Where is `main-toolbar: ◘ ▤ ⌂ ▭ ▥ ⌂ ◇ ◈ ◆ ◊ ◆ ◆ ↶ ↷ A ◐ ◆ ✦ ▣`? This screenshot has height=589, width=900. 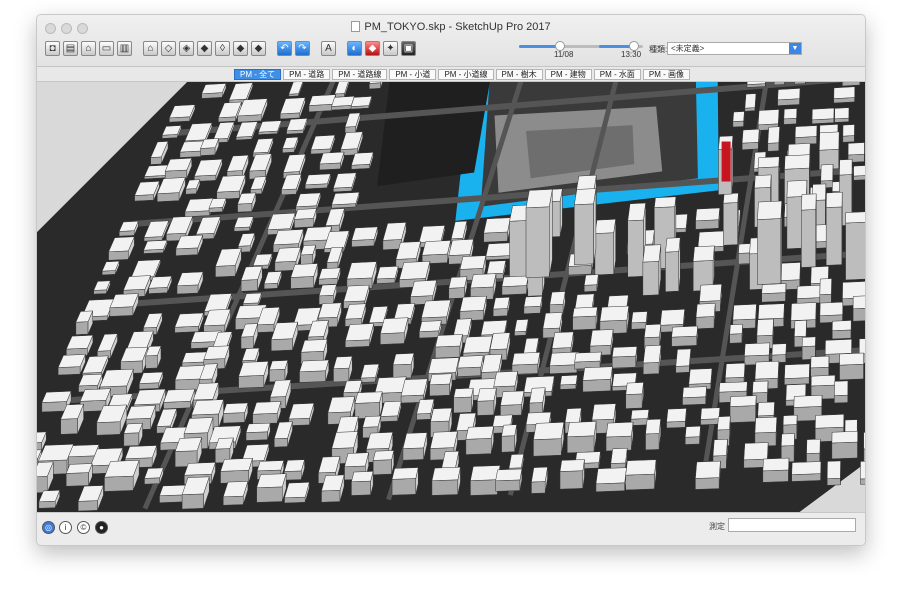 main-toolbar: ◘ ▤ ⌂ ▭ ▥ ⌂ ◇ ◈ ◆ ◊ ◆ ◆ ↶ ↷ A ◐ ◆ ✦ ▣ is located at coordinates (230, 51).